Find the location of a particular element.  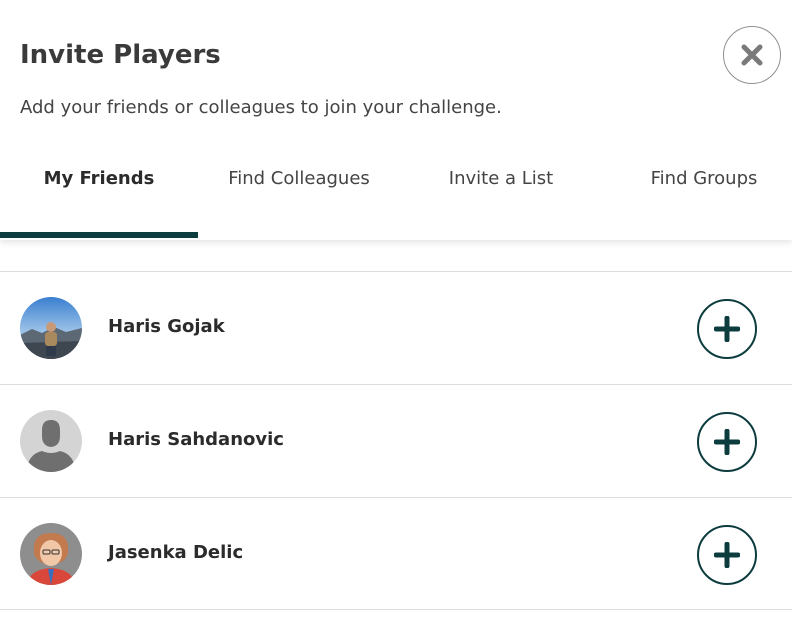

tab-find-colleagues: Find Colleagues is located at coordinates (299, 194).